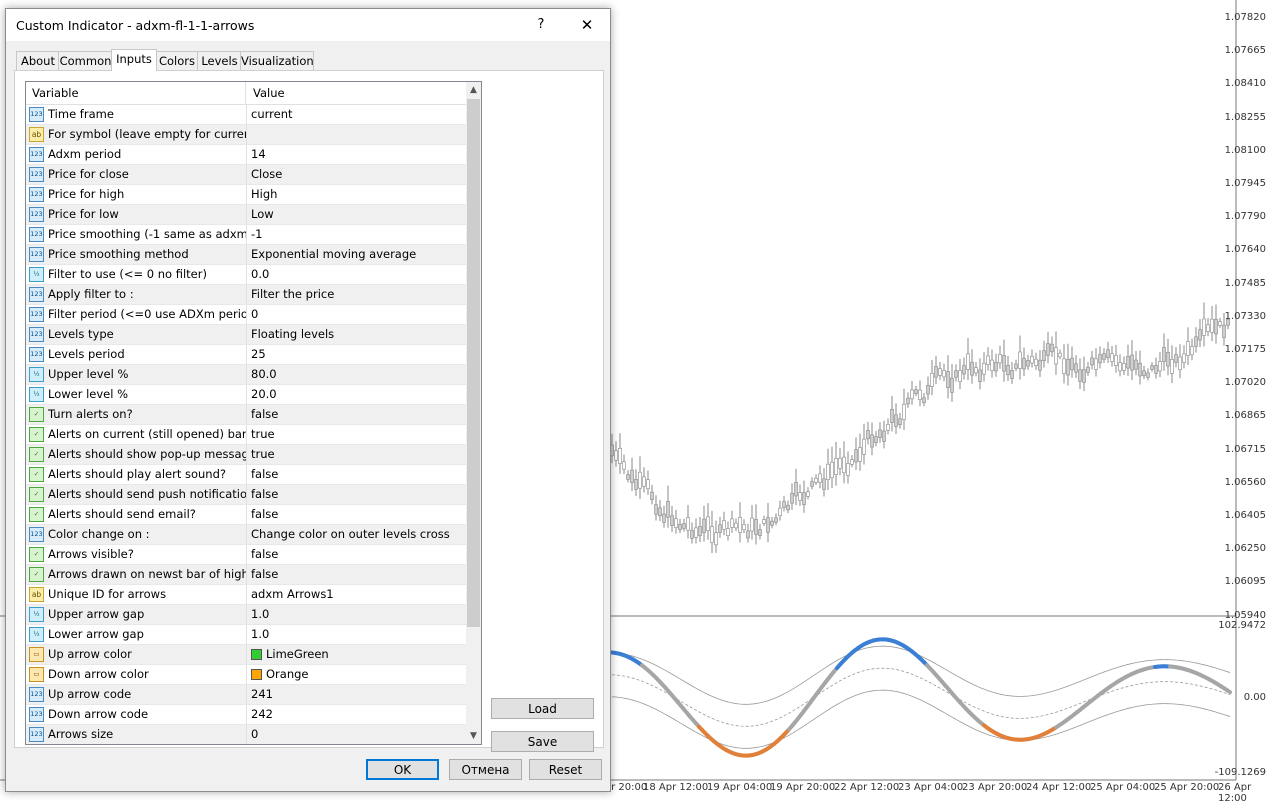 This screenshot has width=1280, height=804. What do you see at coordinates (542, 708) in the screenshot?
I see `load-button: Load` at bounding box center [542, 708].